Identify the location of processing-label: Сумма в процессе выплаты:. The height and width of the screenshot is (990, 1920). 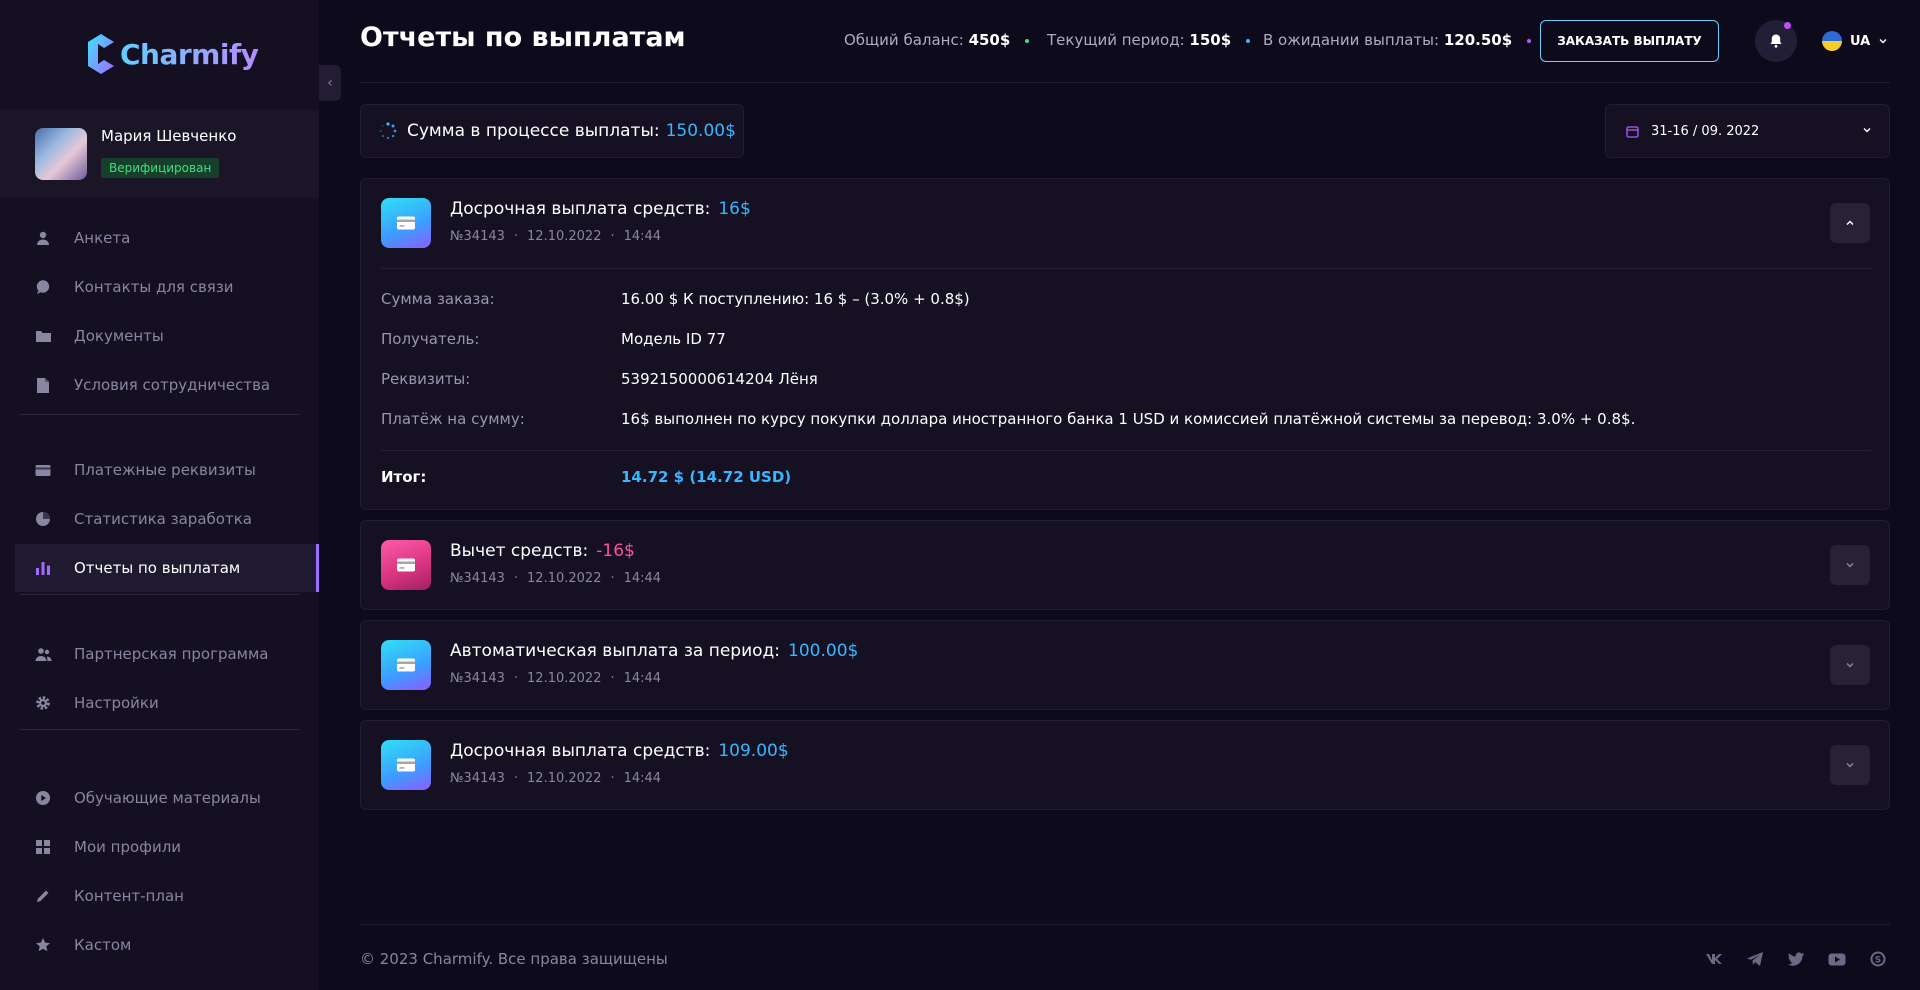
(533, 131).